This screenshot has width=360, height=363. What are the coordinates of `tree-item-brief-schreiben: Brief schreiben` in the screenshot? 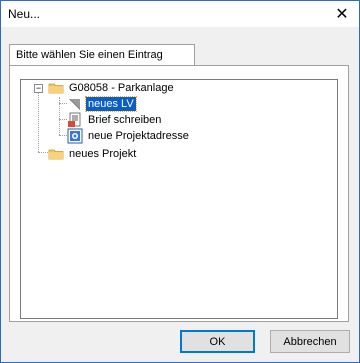 It's located at (115, 120).